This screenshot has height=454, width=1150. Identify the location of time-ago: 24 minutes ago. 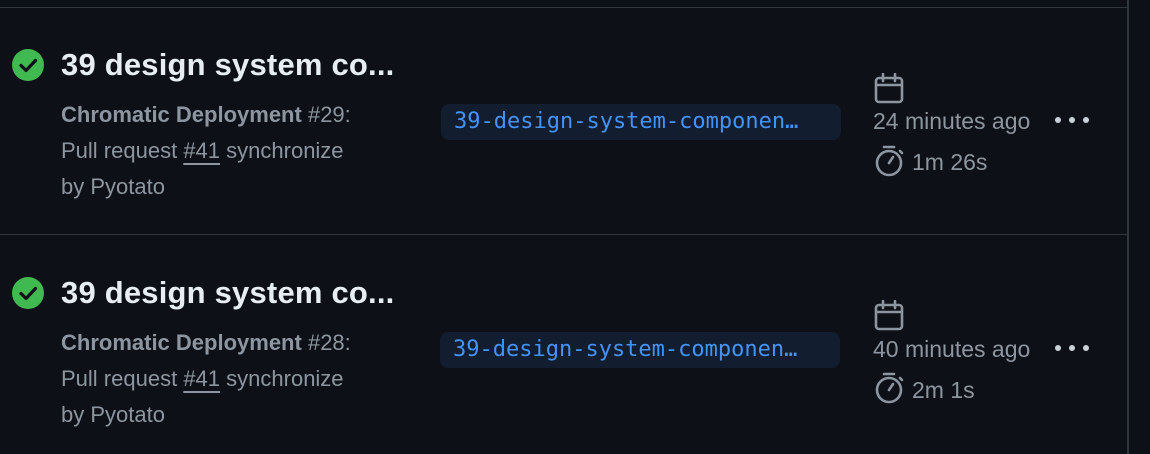
(952, 121).